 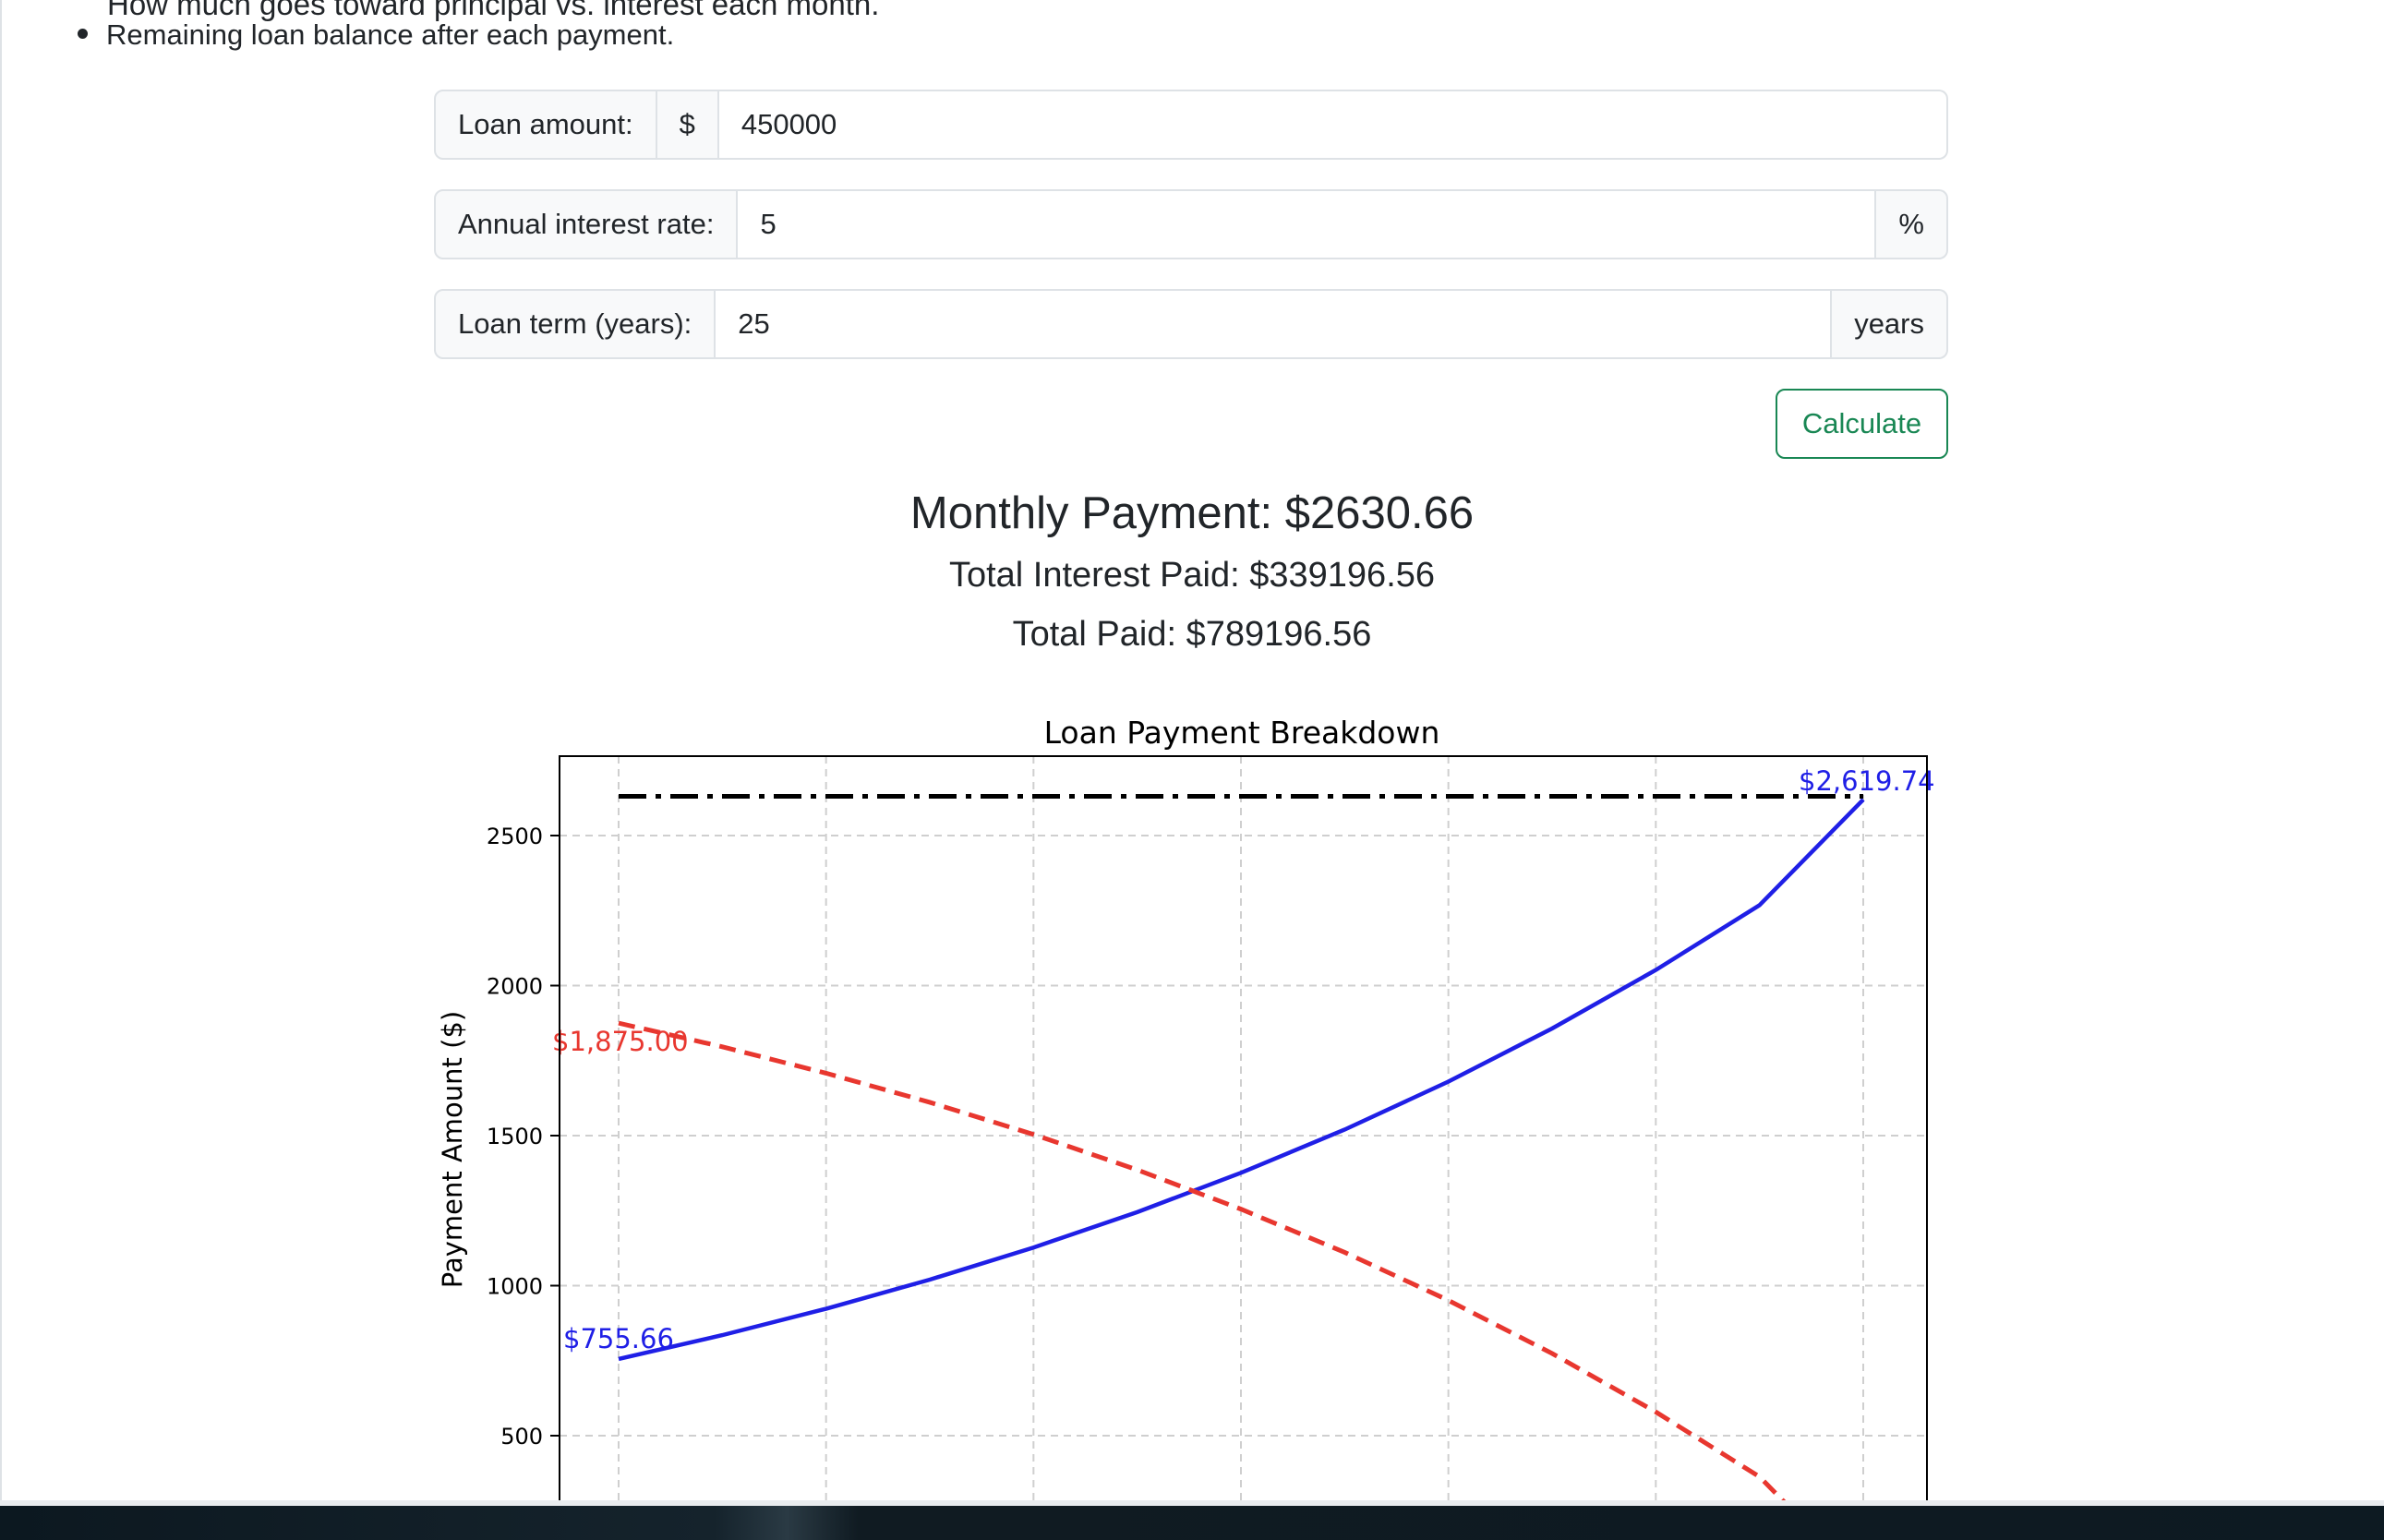 What do you see at coordinates (1192, 513) in the screenshot?
I see `monthly-payment: Monthly Payment: $2630.66` at bounding box center [1192, 513].